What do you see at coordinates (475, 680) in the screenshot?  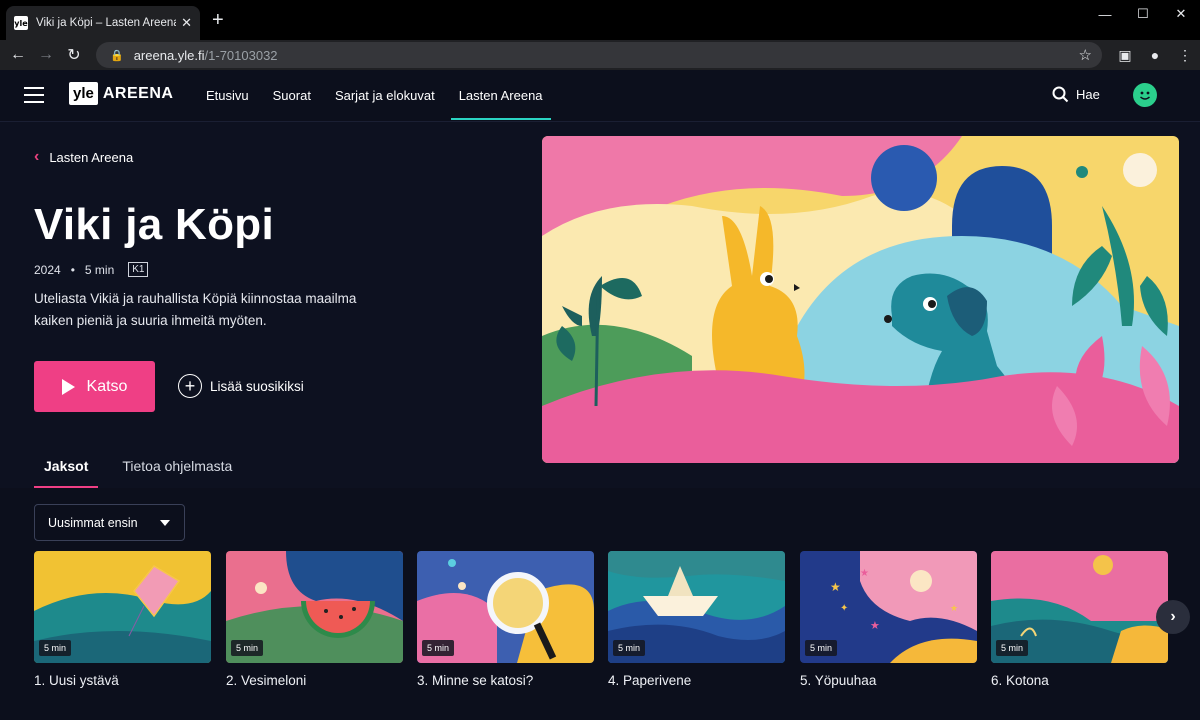 I see `episode-title: 3. Minne se katosi?` at bounding box center [475, 680].